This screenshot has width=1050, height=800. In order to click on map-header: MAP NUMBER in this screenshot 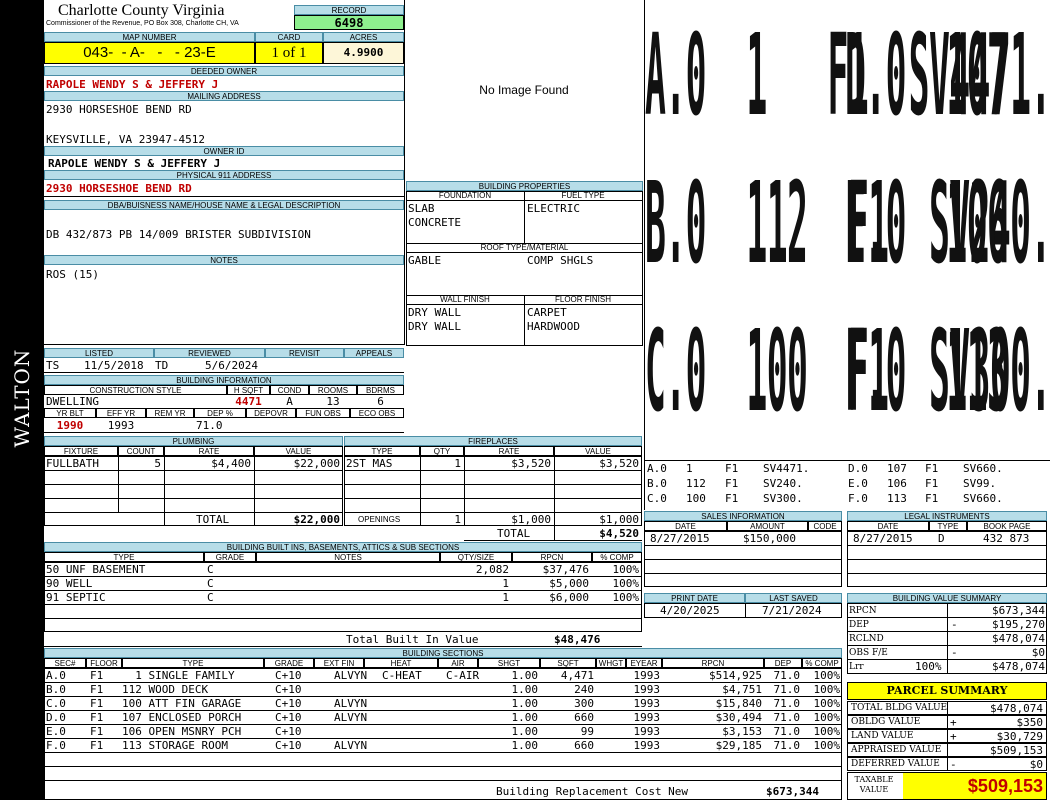, I will do `click(149, 37)`.